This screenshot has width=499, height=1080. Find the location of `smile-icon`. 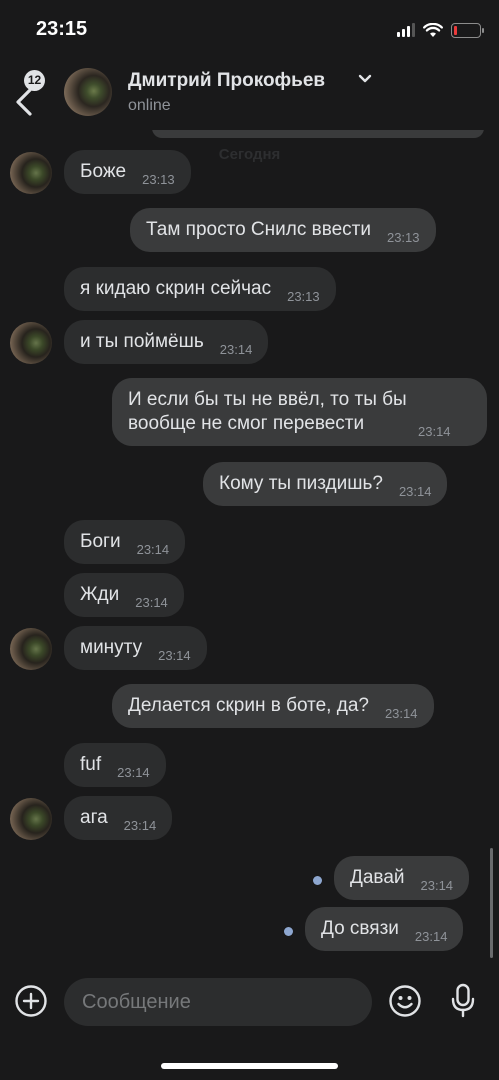

smile-icon is located at coordinates (405, 1001).